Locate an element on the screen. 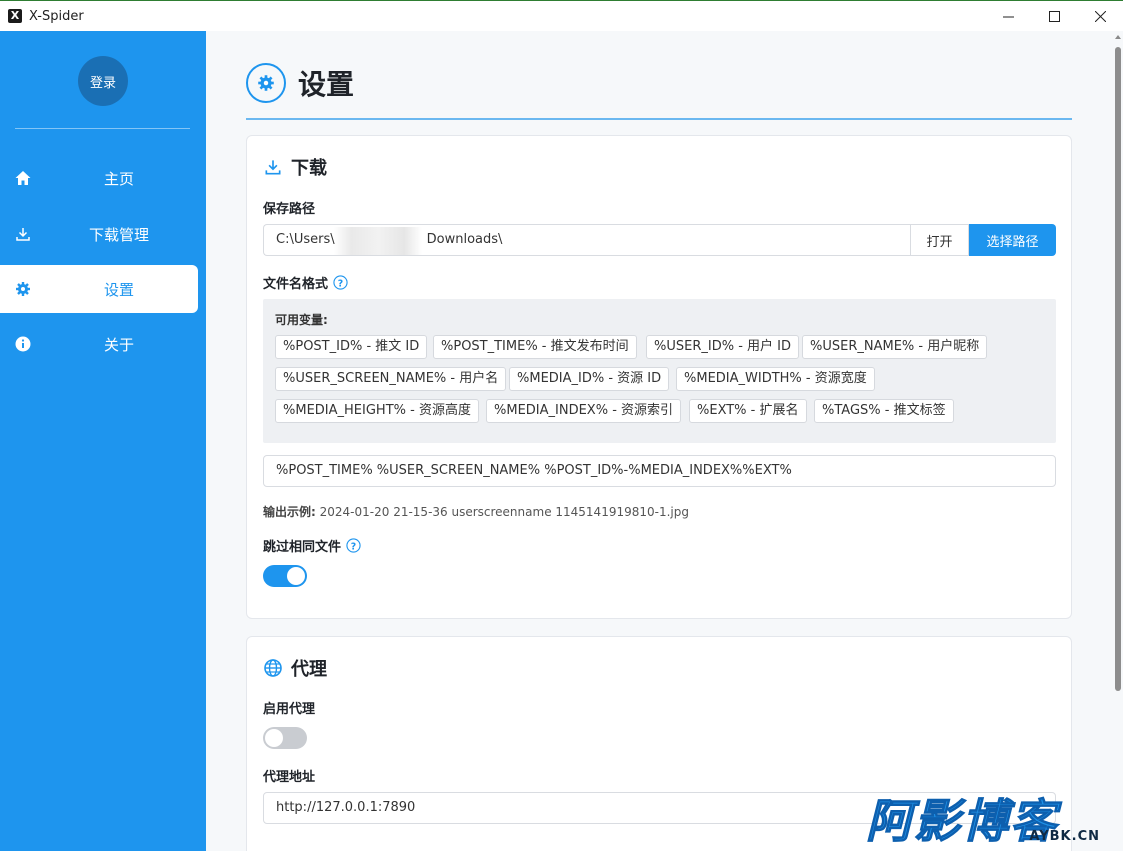 The height and width of the screenshot is (851, 1123). window-title: X-Spider is located at coordinates (56, 16).